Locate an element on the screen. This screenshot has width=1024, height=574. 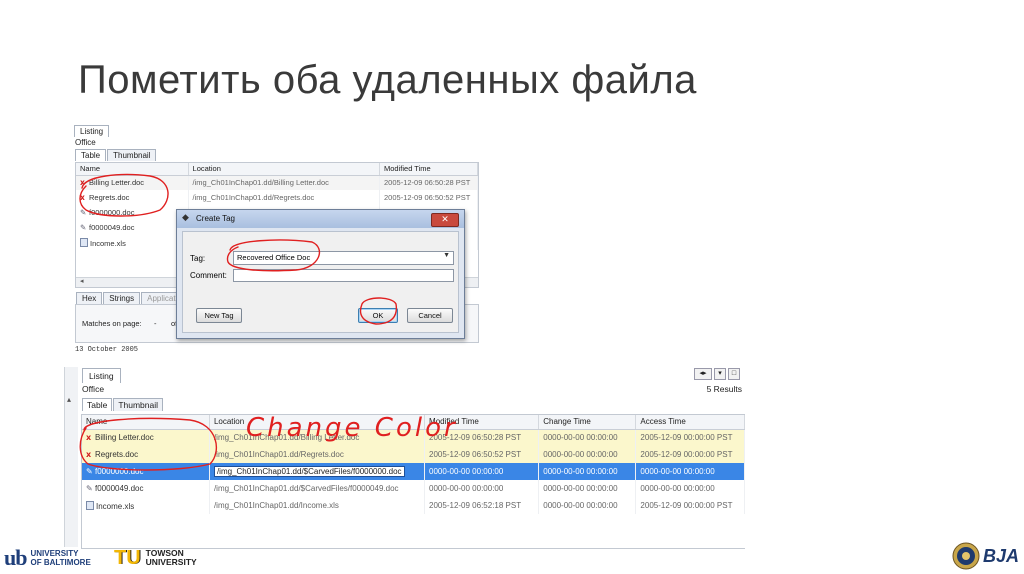
matches-value: - is located at coordinates (155, 323).